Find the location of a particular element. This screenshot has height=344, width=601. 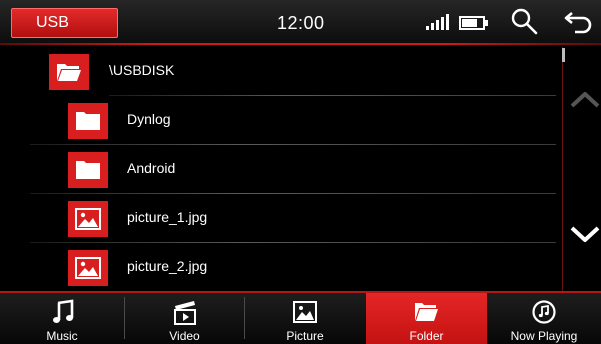

video-clapper-icon is located at coordinates (185, 313).